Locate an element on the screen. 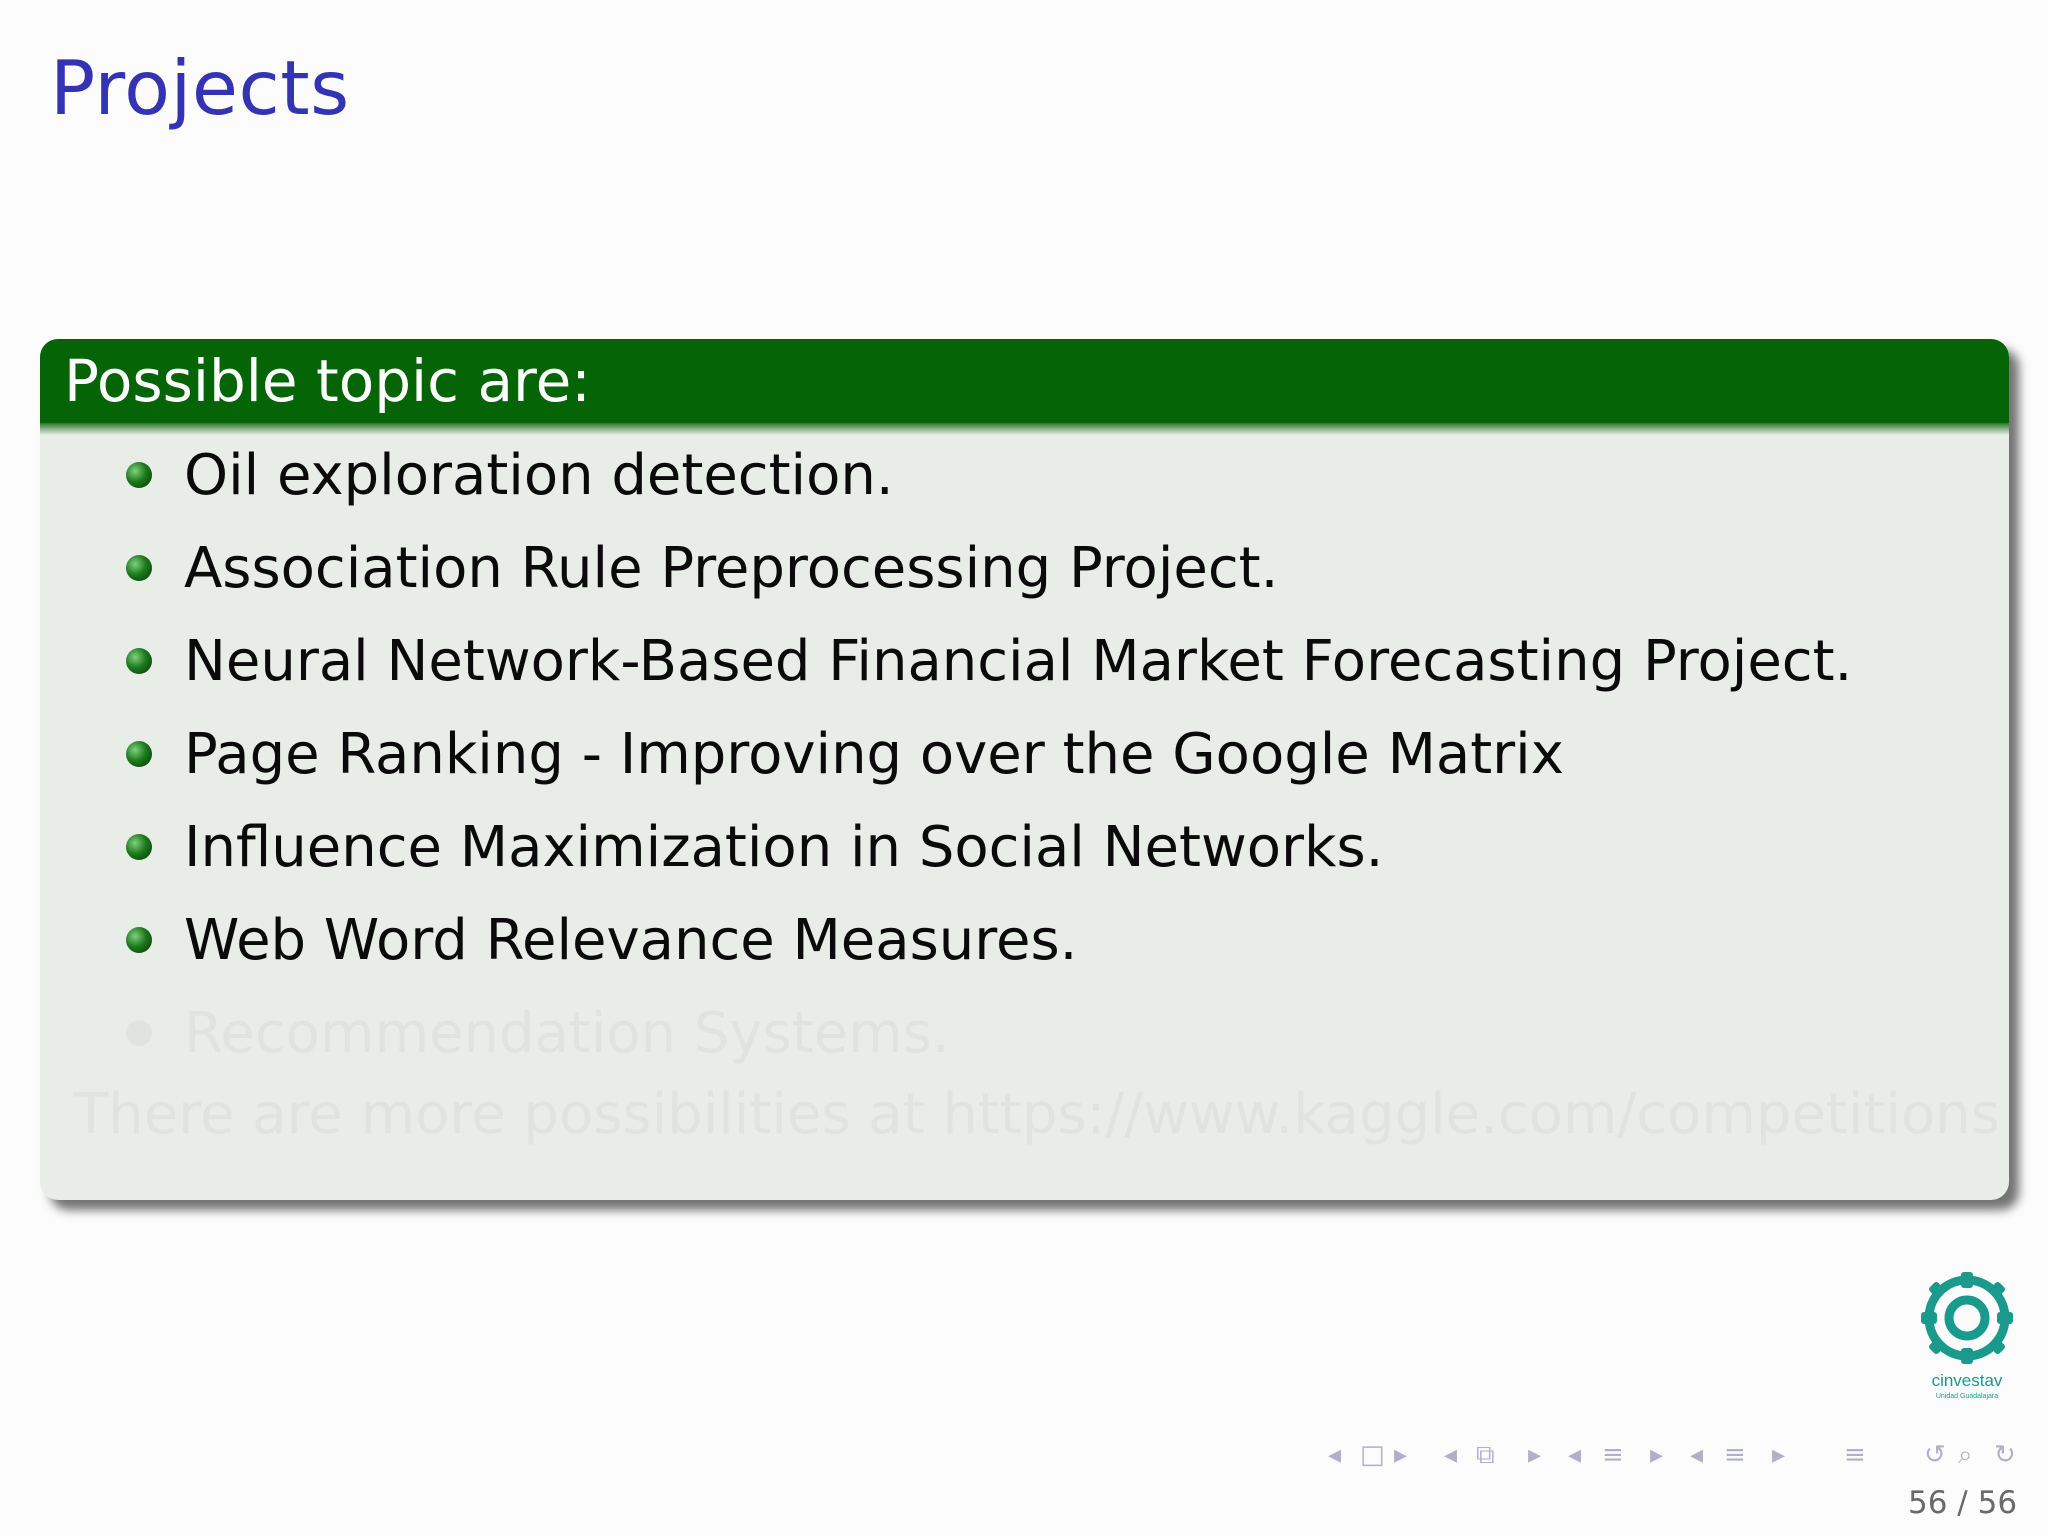 This screenshot has height=1536, width=2048. nav-list-icon: ≡ is located at coordinates (1735, 1455).